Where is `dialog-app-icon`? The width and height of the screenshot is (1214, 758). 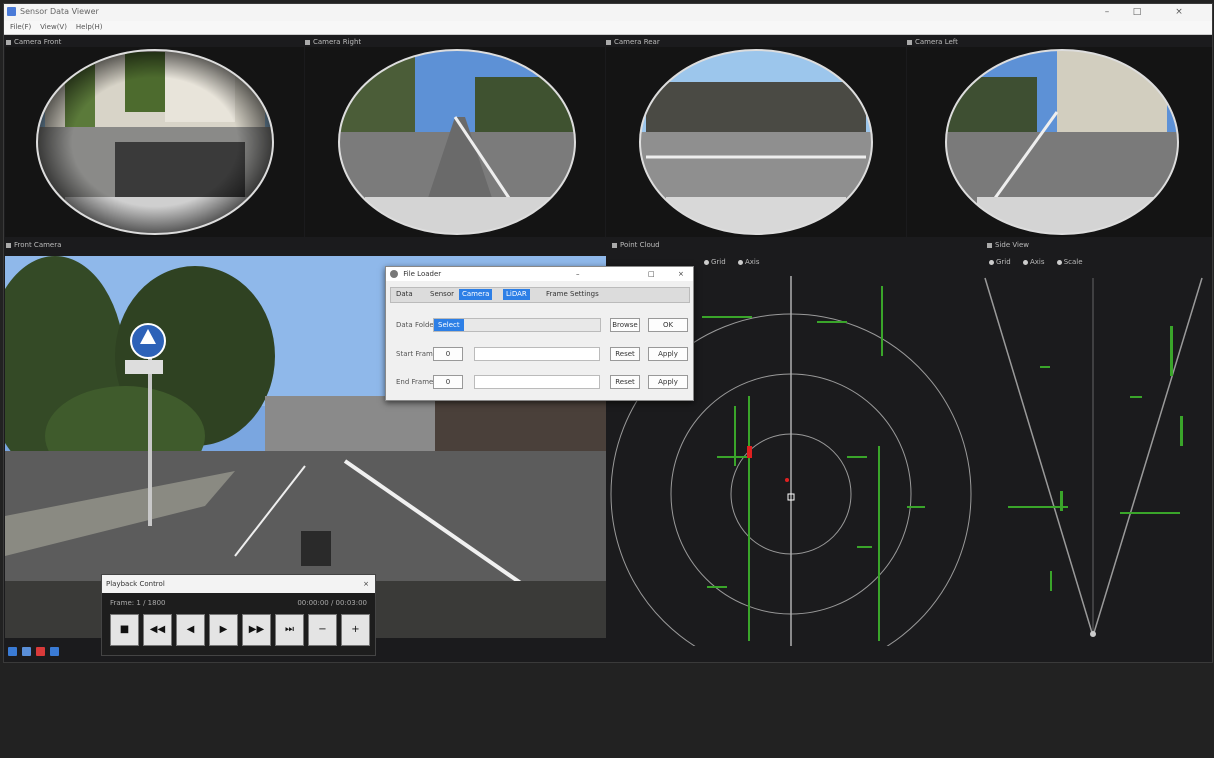 dialog-app-icon is located at coordinates (394, 274).